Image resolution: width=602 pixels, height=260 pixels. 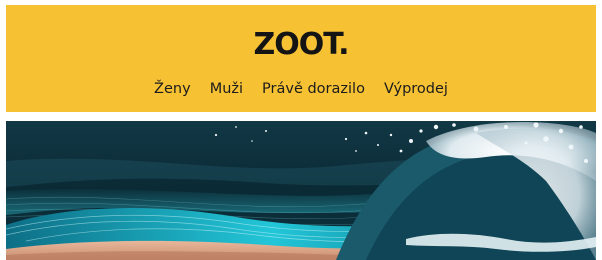 I want to click on nav-item-muzi: Muži, so click(x=226, y=89).